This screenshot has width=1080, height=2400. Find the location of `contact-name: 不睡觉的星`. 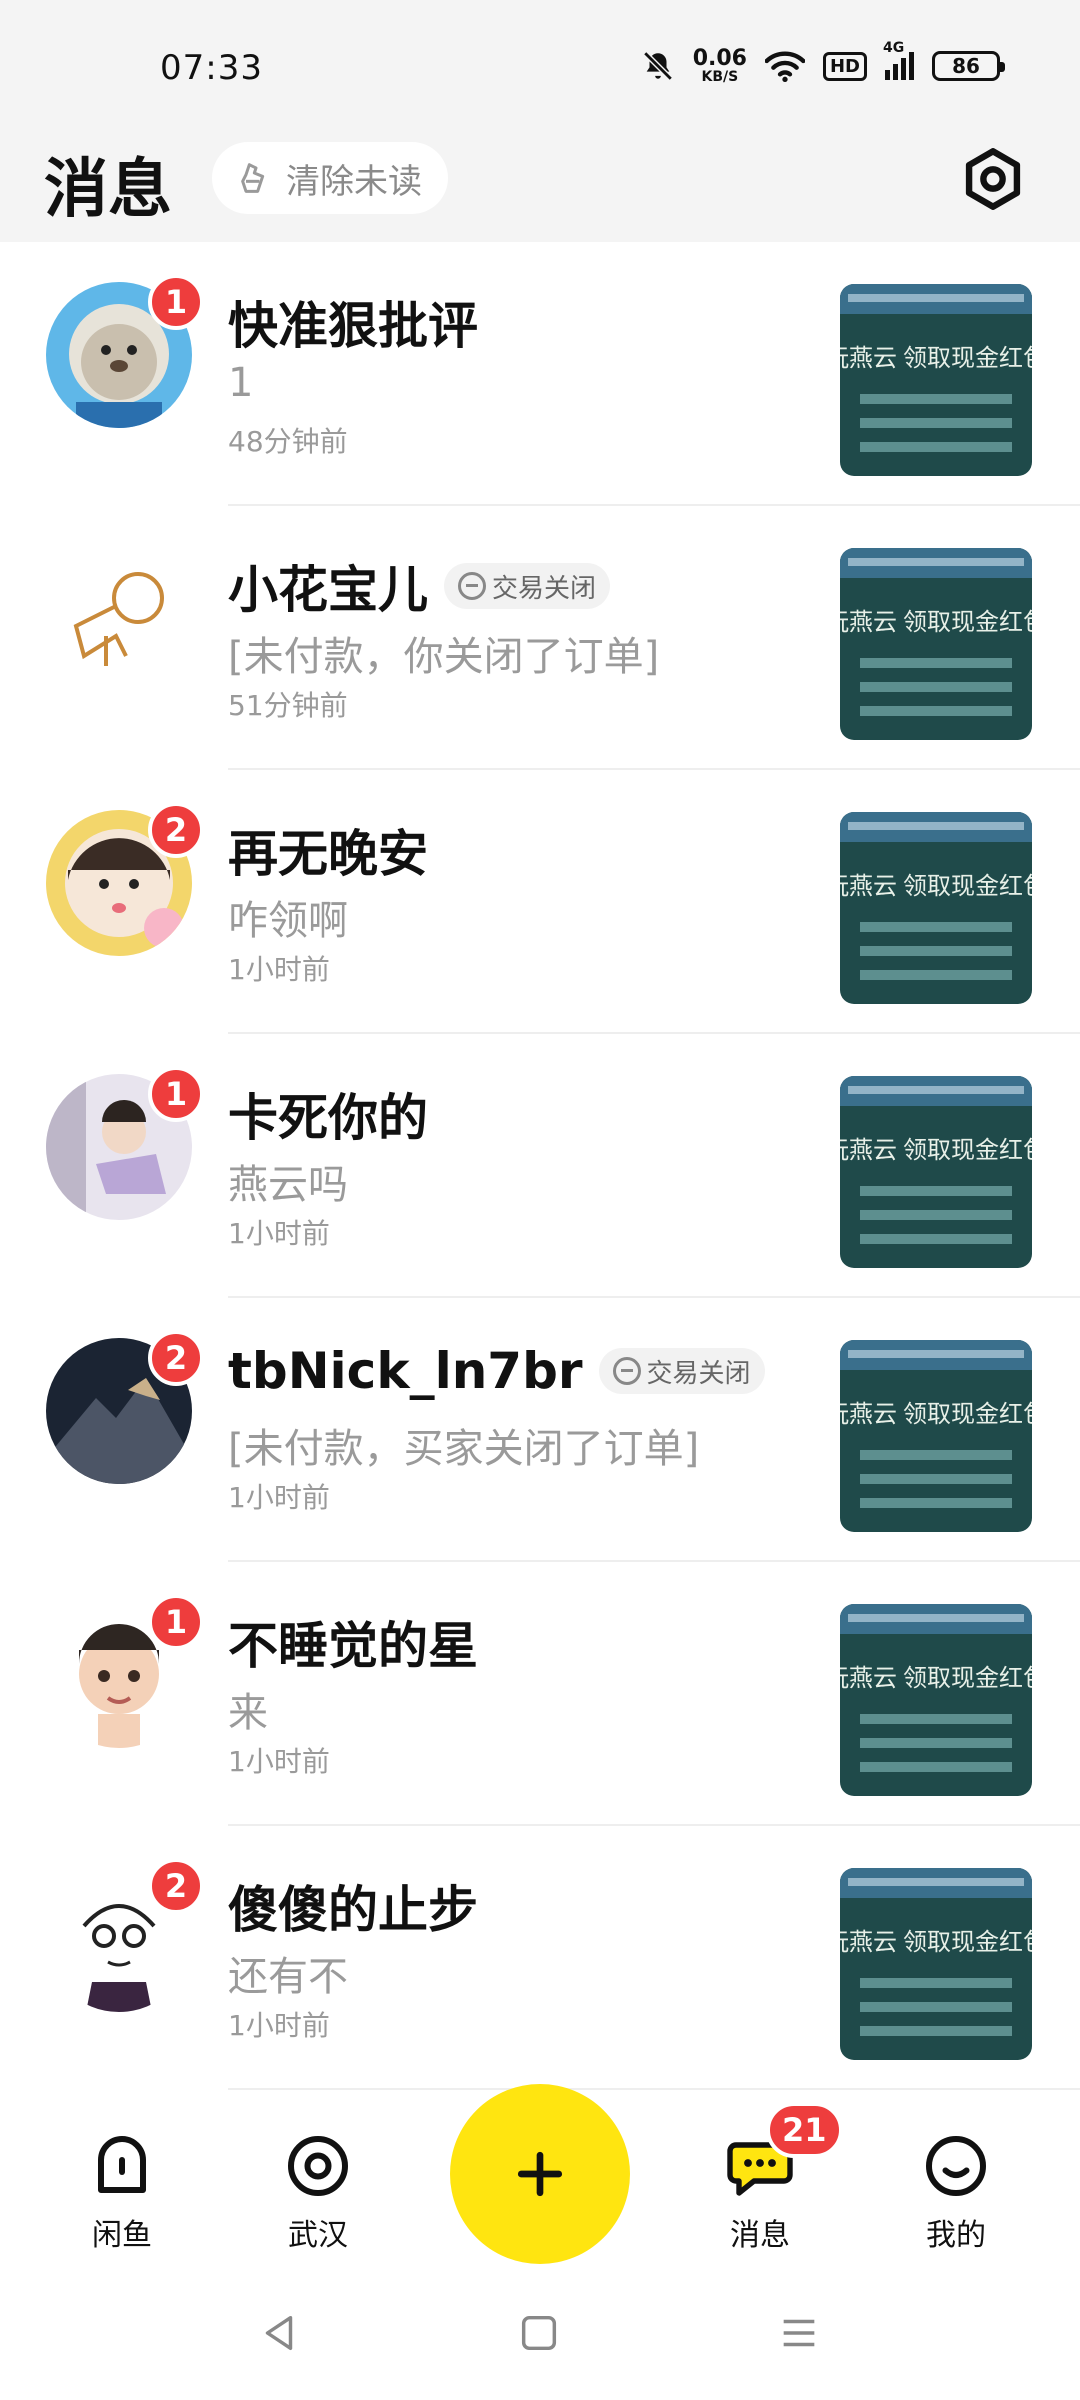

contact-name: 不睡觉的星 is located at coordinates (353, 1646).